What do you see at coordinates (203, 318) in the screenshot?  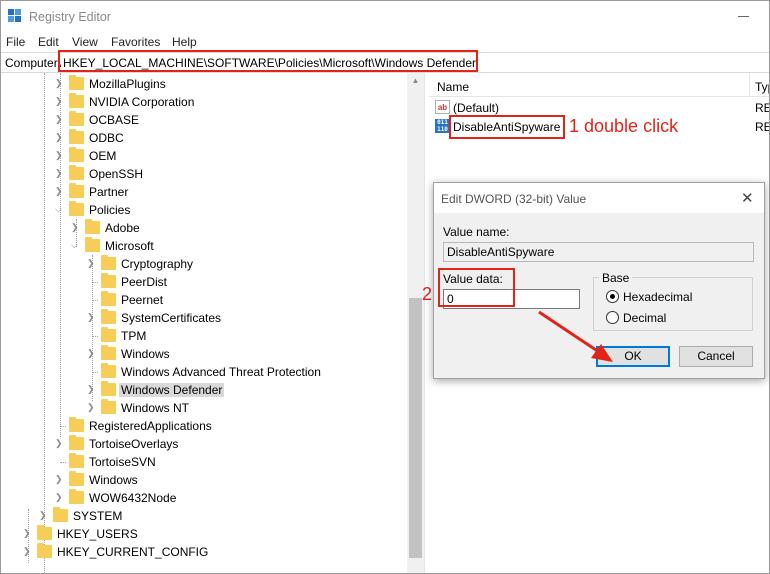 I see `tree-item: ❯ SystemCertificates` at bounding box center [203, 318].